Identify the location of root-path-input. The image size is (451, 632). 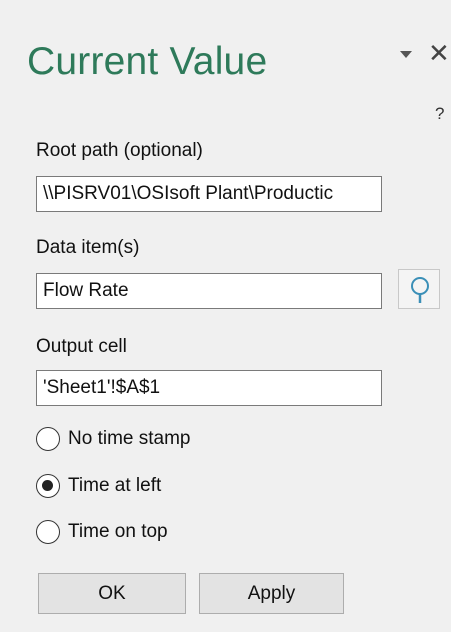
(209, 194).